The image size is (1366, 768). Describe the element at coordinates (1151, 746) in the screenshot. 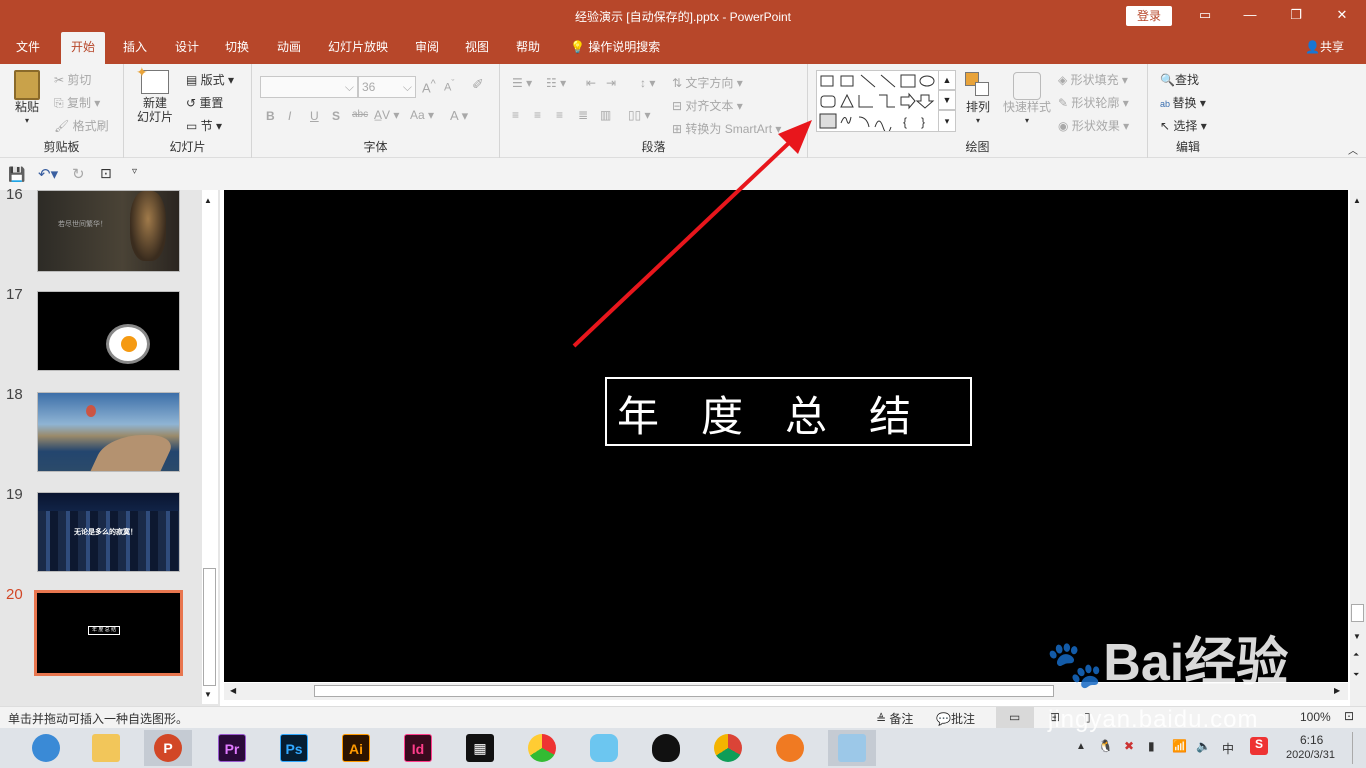

I see `tray-battery-icon: ▮` at that location.